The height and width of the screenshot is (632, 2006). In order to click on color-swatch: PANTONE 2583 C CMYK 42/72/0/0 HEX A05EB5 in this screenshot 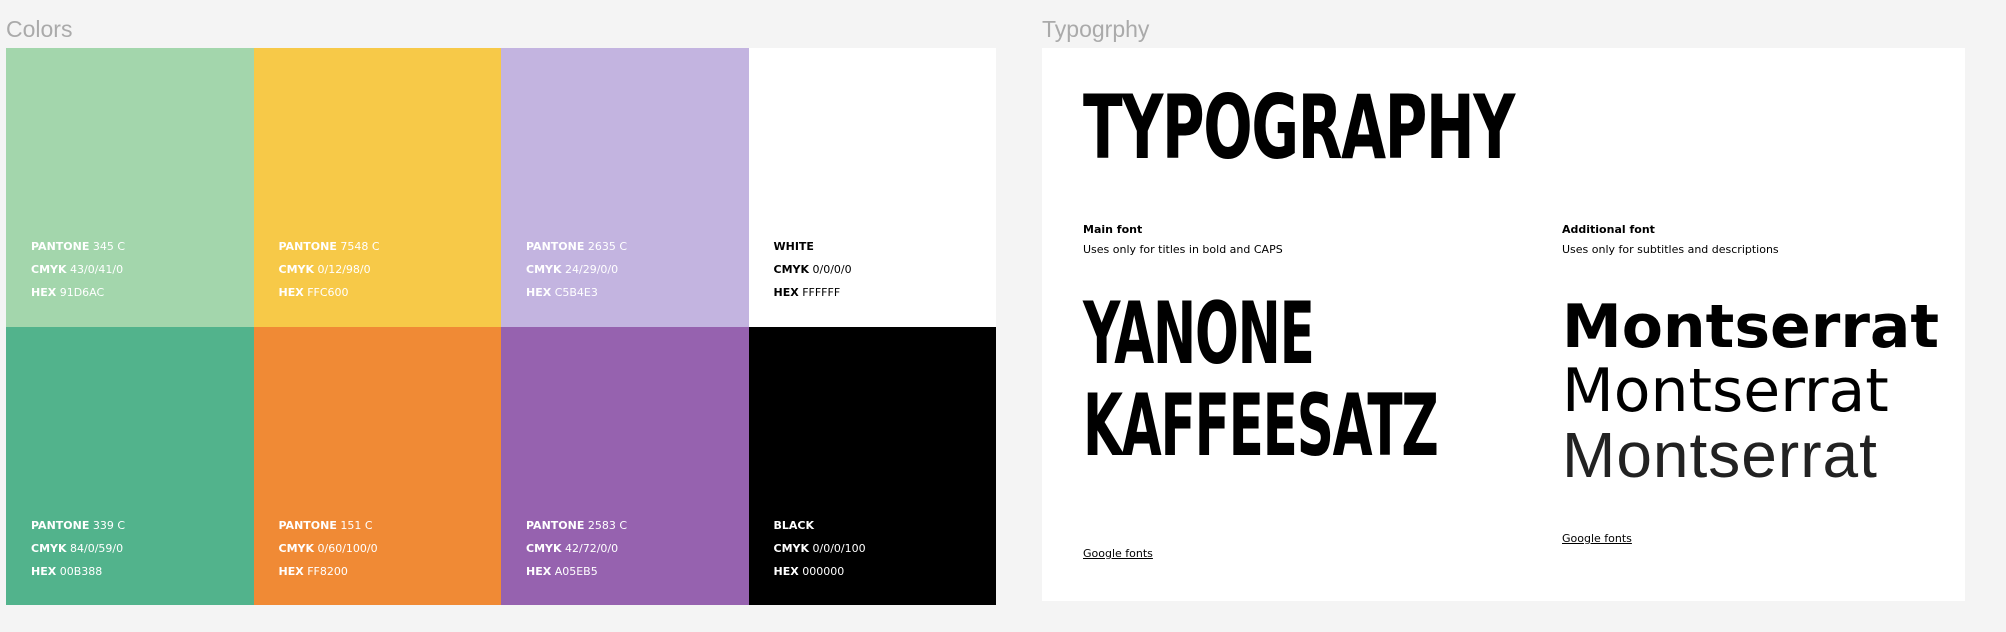, I will do `click(625, 466)`.